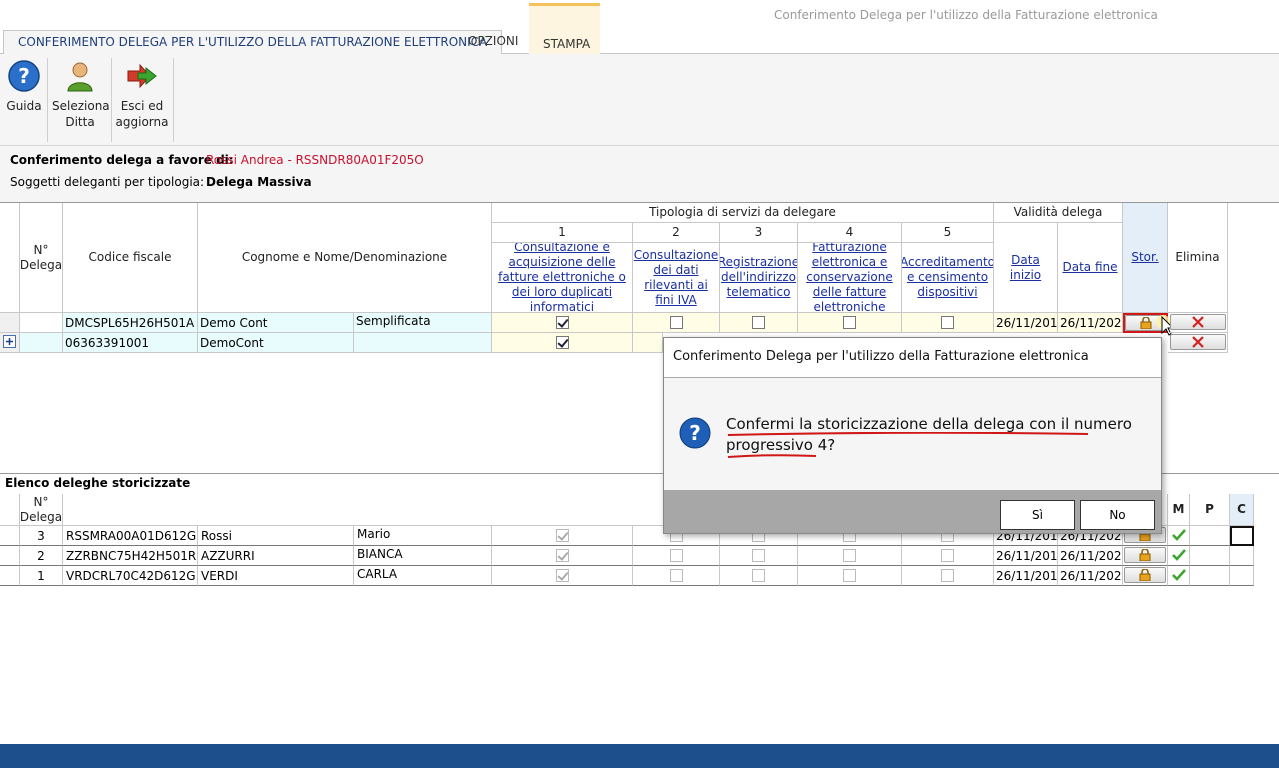 This screenshot has width=1279, height=768. What do you see at coordinates (564, 28) in the screenshot?
I see `tab-stampa: STAMPA` at bounding box center [564, 28].